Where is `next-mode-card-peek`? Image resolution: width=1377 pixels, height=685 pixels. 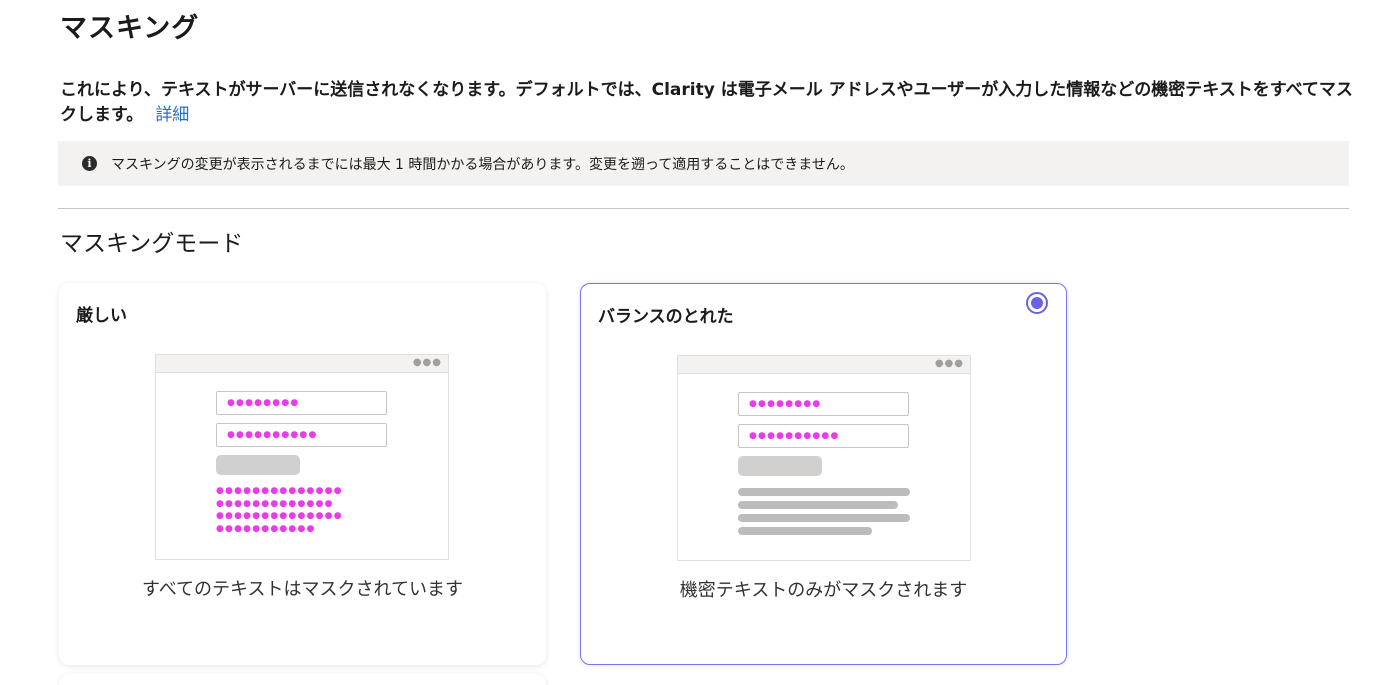 next-mode-card-peek is located at coordinates (302, 679).